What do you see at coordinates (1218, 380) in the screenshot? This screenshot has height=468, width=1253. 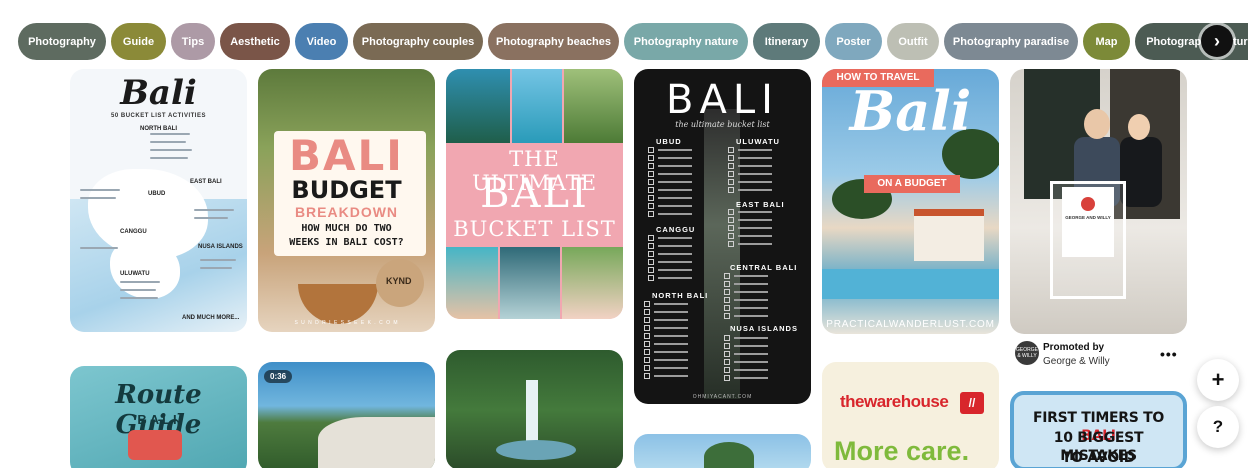 I see `plus-icon: +` at bounding box center [1218, 380].